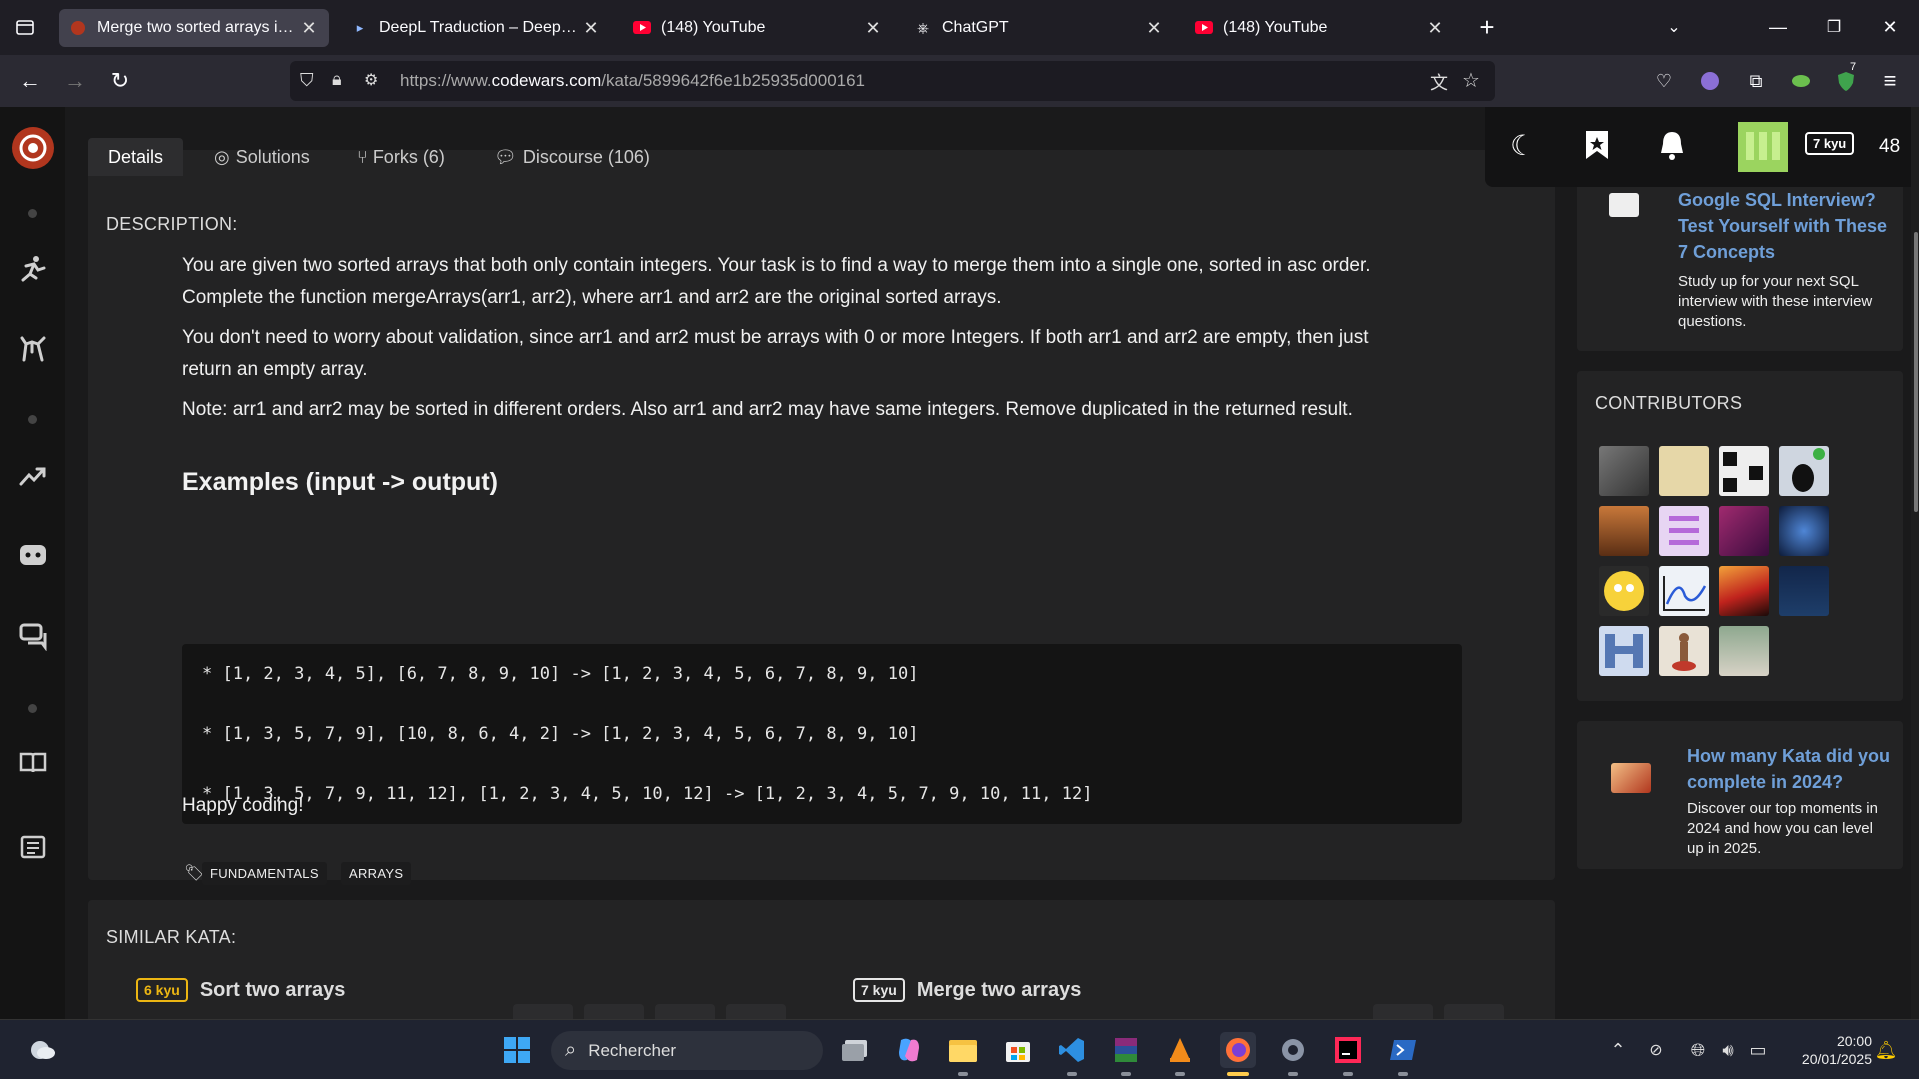 Image resolution: width=1919 pixels, height=1079 pixels. I want to click on permissions-icon: ⚙, so click(371, 80).